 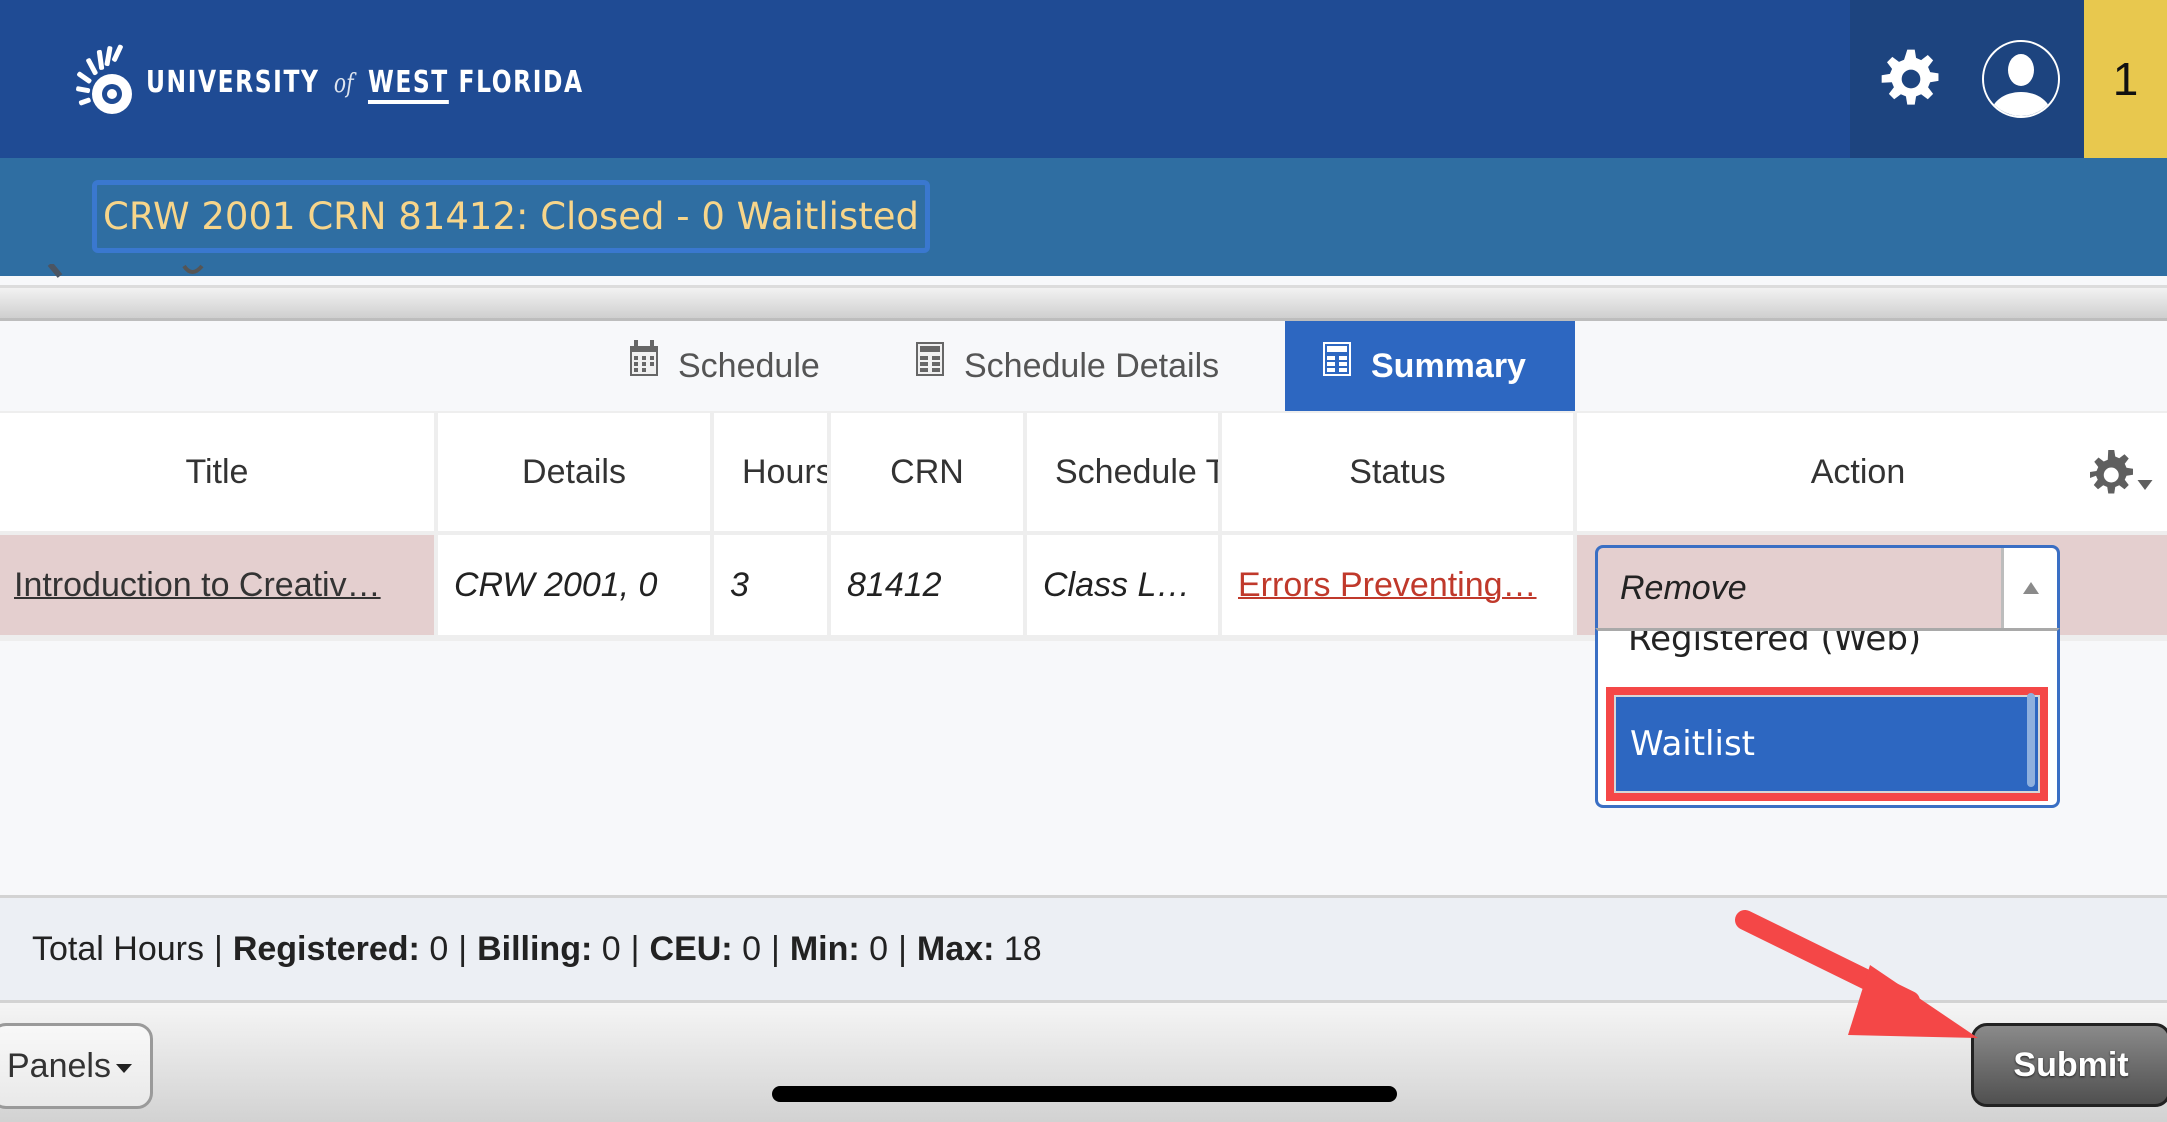 I want to click on column-settings-button, so click(x=2120, y=475).